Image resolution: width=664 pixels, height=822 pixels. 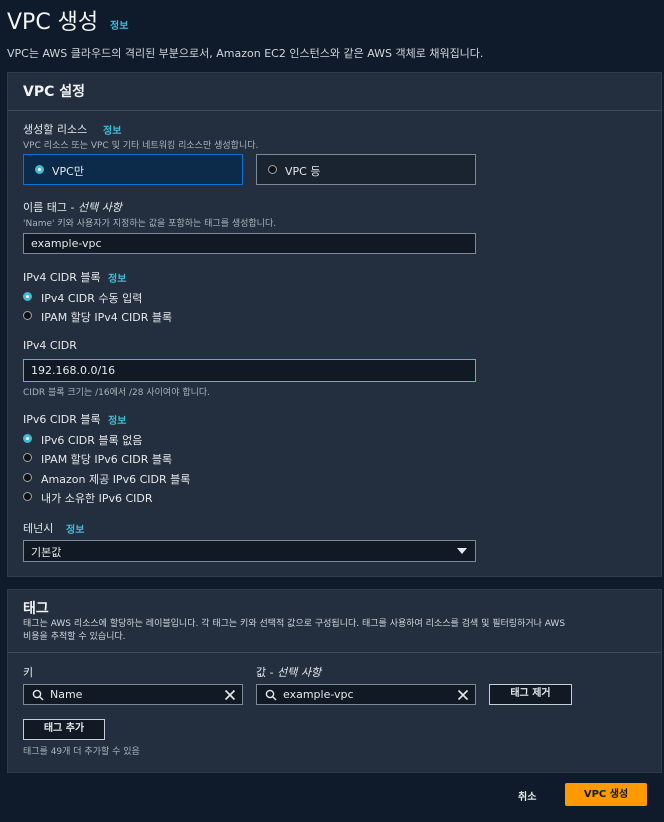 I want to click on caret-down-icon, so click(x=462, y=551).